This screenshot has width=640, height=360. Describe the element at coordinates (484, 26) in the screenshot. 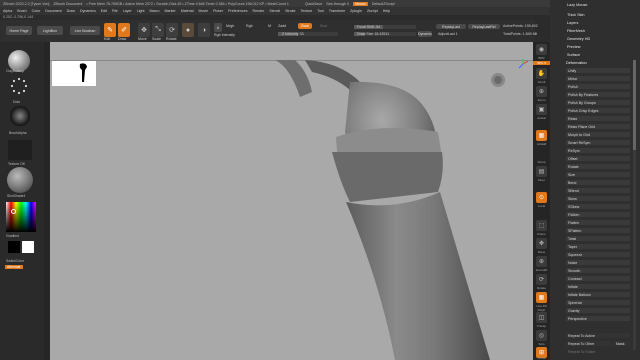

I see `replay-last-rel-button: ReplayLastRel` at that location.